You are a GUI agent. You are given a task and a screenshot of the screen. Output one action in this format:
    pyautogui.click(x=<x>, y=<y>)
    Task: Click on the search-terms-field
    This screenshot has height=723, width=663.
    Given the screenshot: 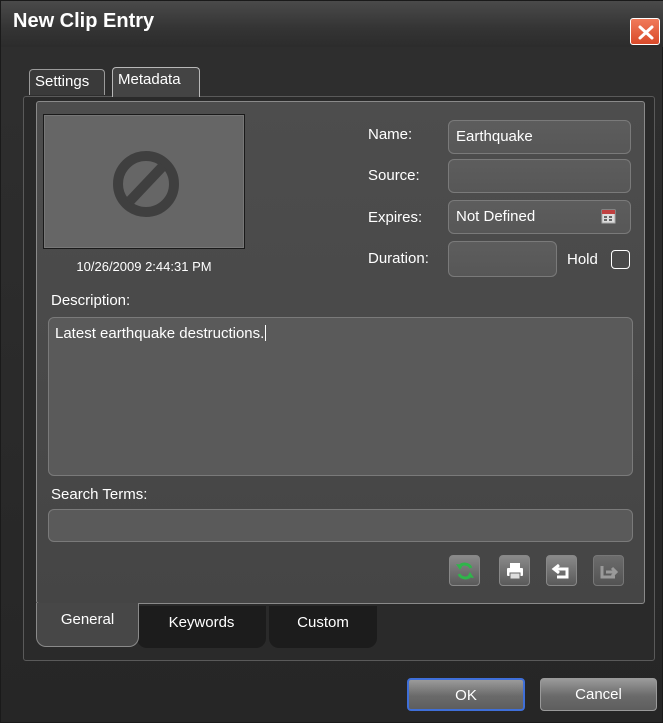 What is the action you would take?
    pyautogui.click(x=340, y=525)
    